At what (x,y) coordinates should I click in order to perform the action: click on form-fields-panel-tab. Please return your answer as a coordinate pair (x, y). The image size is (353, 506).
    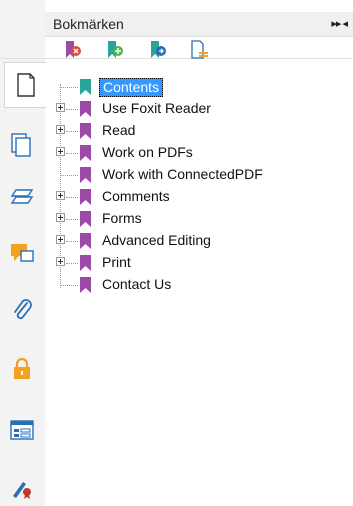
    Looking at the image, I should click on (22, 430).